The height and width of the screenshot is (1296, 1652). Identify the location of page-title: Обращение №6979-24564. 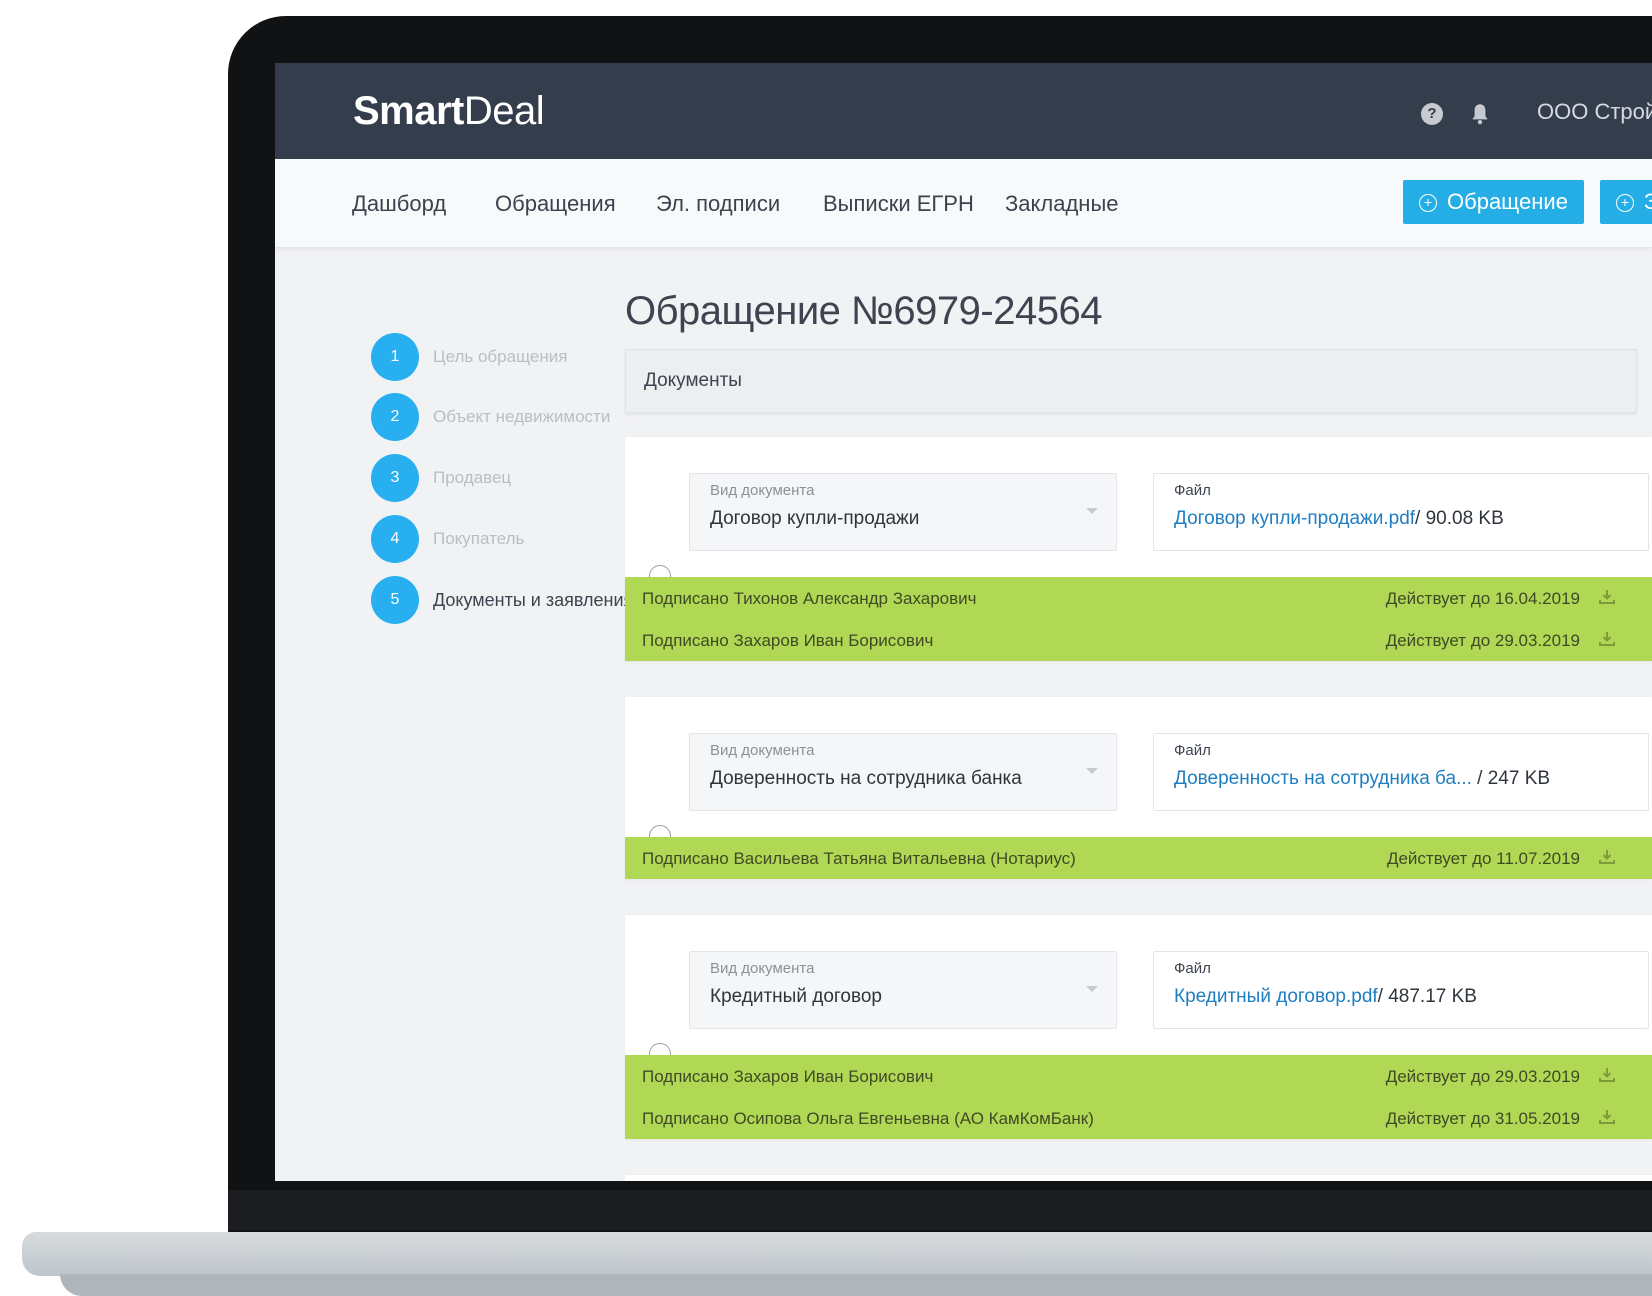
(863, 311).